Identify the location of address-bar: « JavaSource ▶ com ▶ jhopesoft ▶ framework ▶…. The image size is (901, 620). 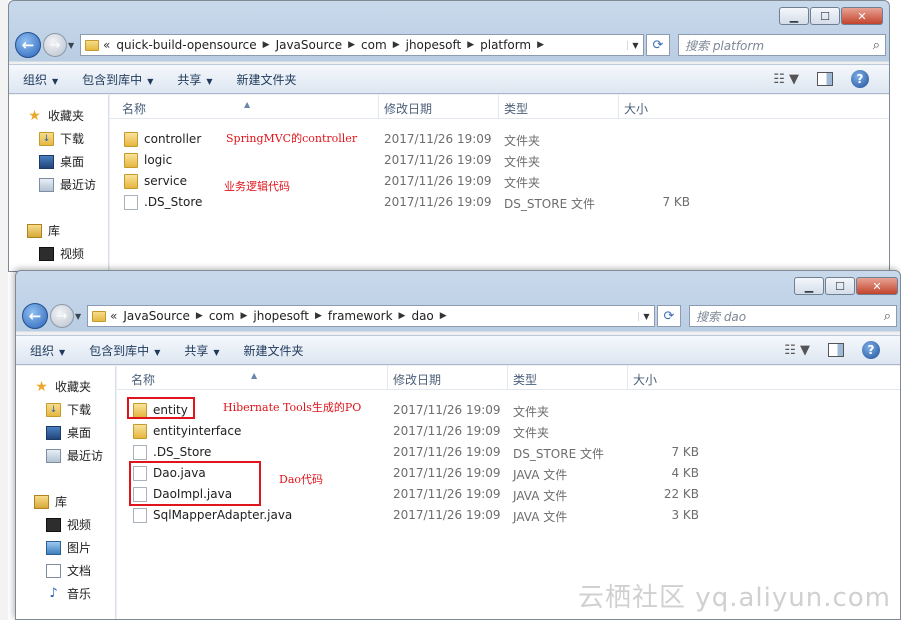
(371, 316).